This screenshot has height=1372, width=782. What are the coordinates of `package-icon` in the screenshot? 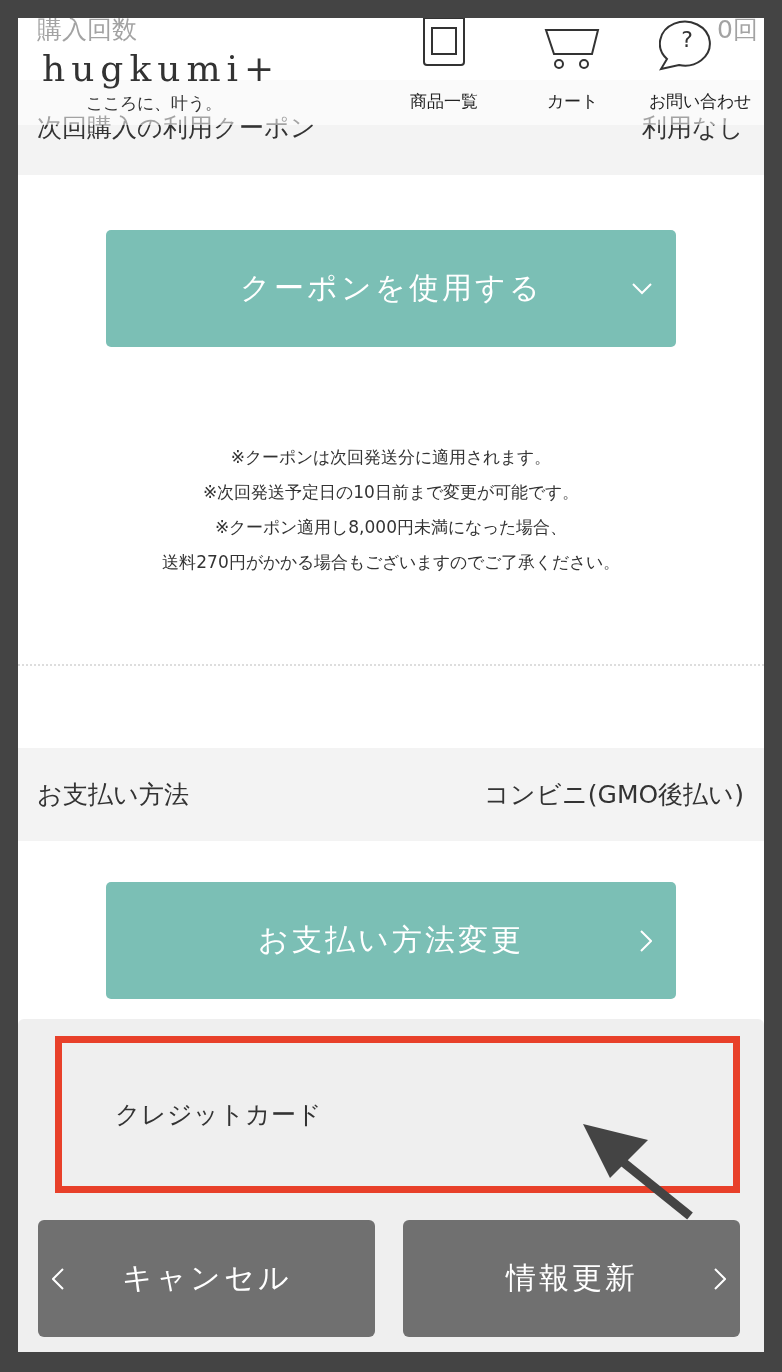 It's located at (444, 42).